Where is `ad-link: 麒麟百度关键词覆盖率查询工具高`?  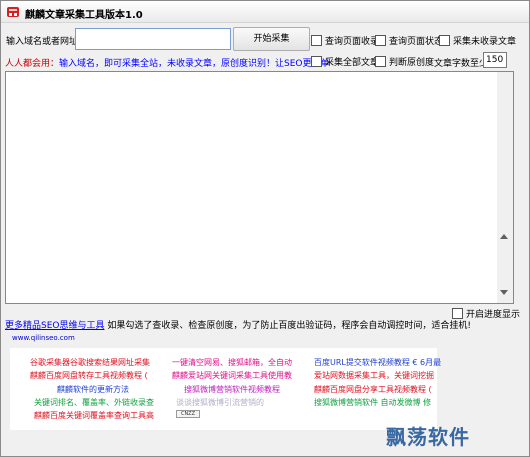
ad-link: 麒麟百度关键词覆盖率查询工具高 is located at coordinates (94, 415).